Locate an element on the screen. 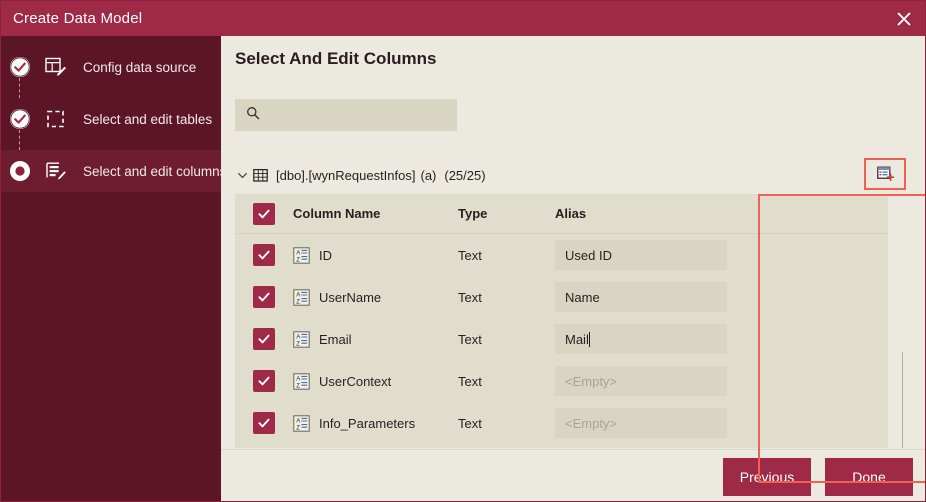 The height and width of the screenshot is (502, 926). table-group-alias: (a) is located at coordinates (428, 175).